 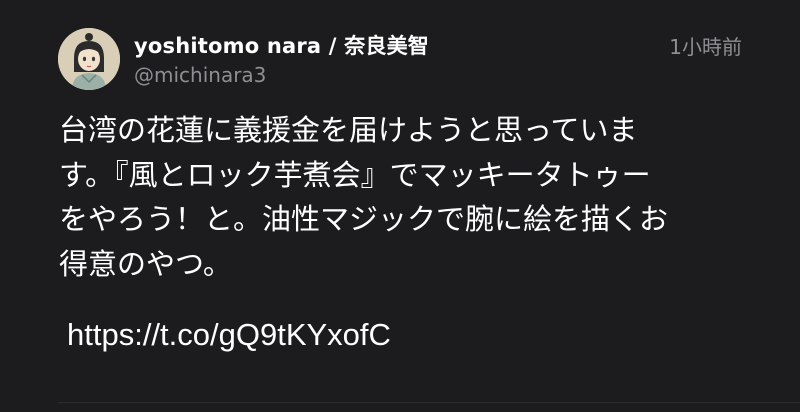 What do you see at coordinates (348, 130) in the screenshot?
I see `tweet-body-line: 台湾の花蓮に義援金を届けようと思っていま` at bounding box center [348, 130].